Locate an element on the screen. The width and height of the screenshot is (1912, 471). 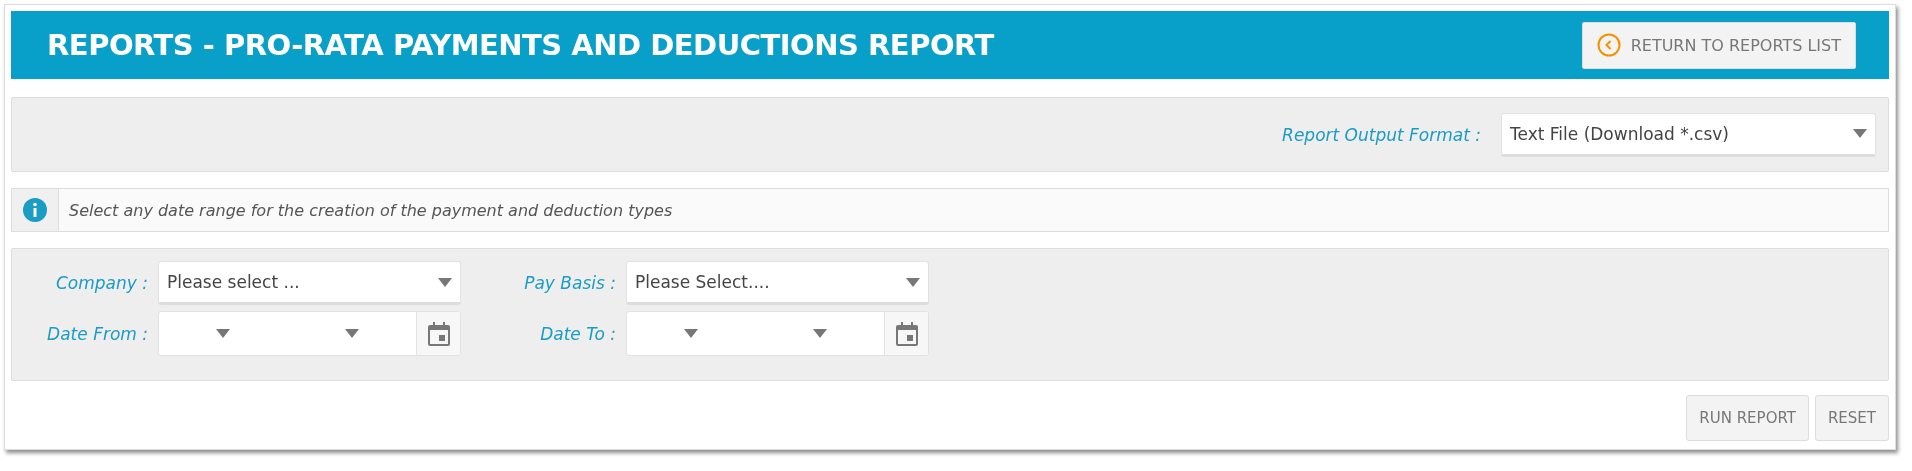
action-button: RESET is located at coordinates (1851, 418).